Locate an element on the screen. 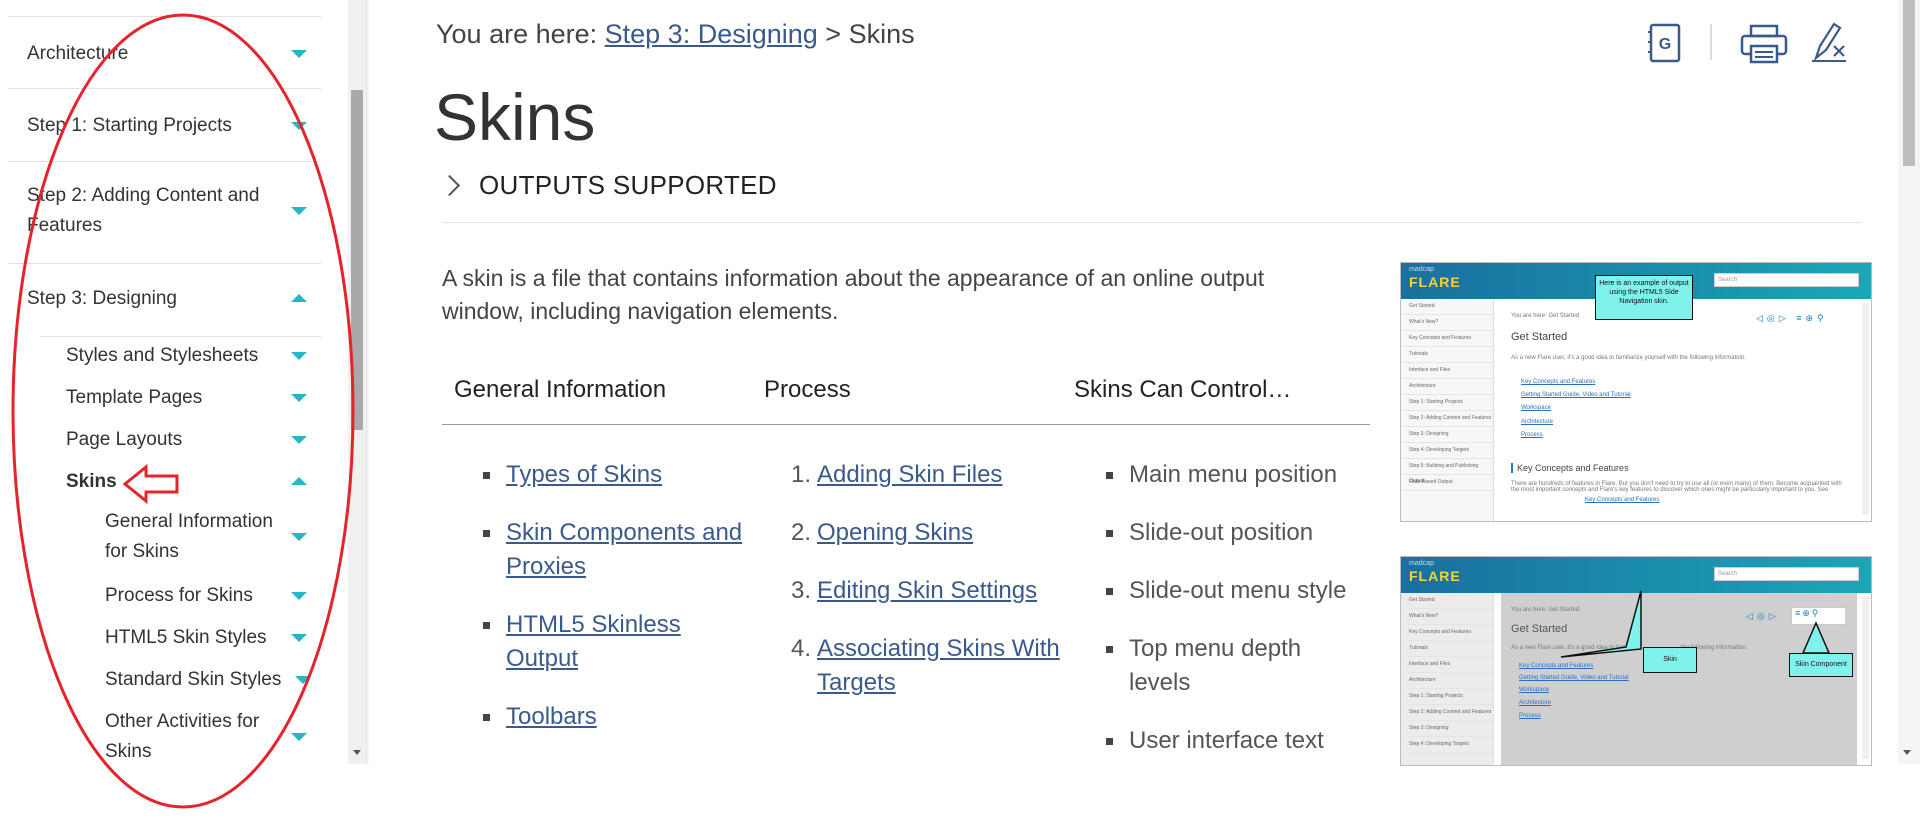  link-editing-skin-settings: Editing Skin Settings is located at coordinates (927, 590).